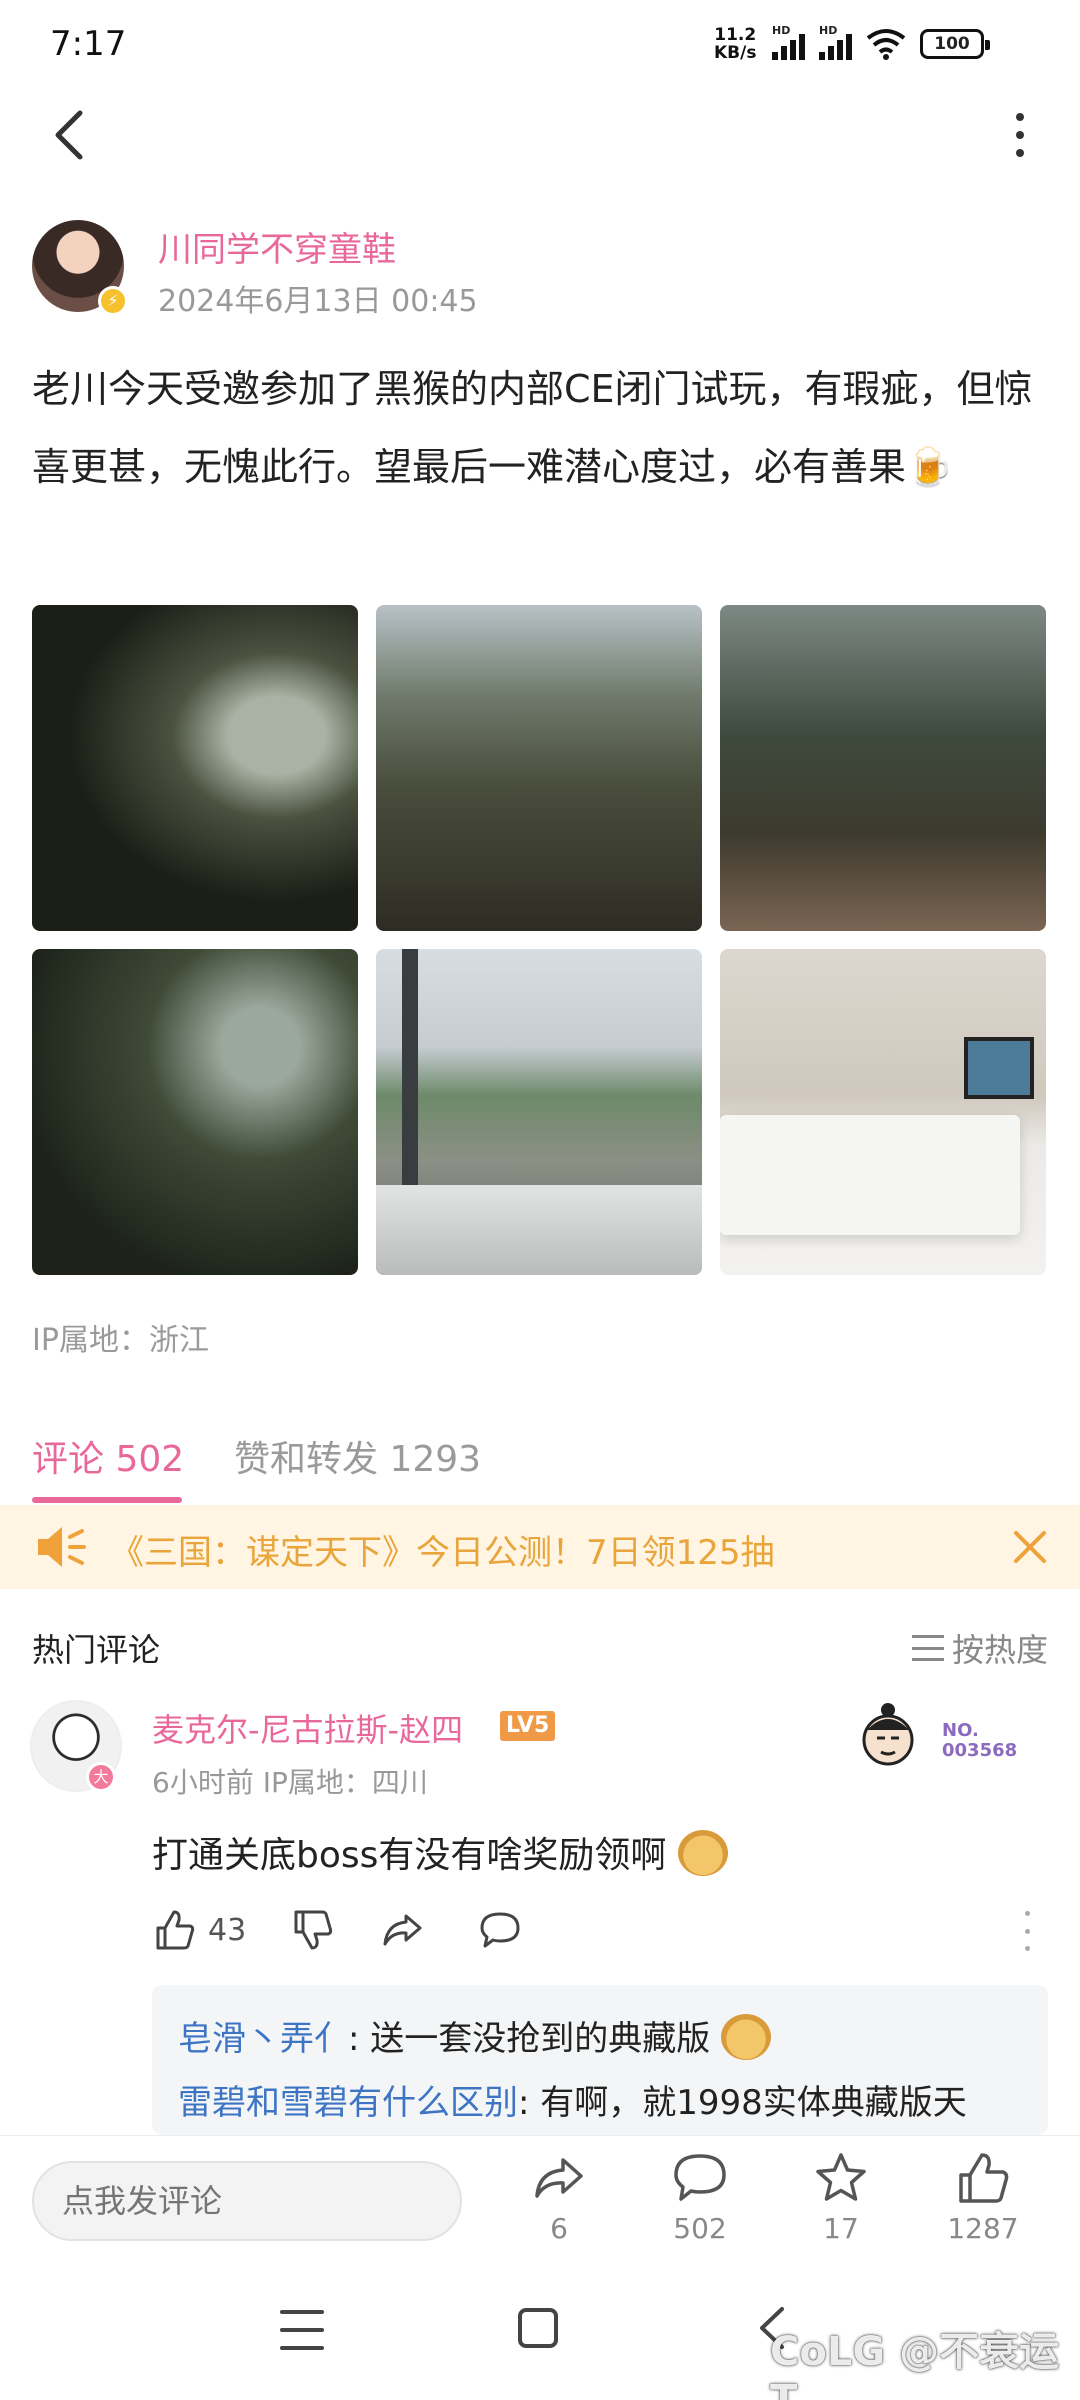  What do you see at coordinates (841, 2205) in the screenshot?
I see `favorite-button: 17` at bounding box center [841, 2205].